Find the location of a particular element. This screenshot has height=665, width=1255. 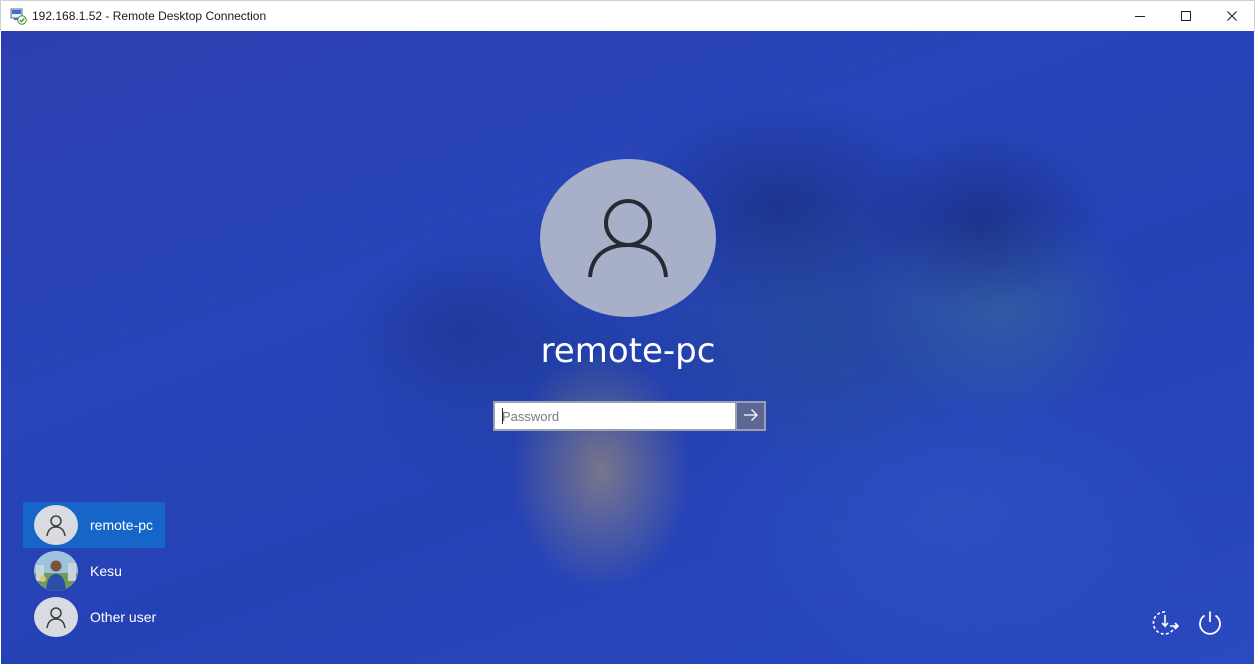

power-button is located at coordinates (1210, 625).